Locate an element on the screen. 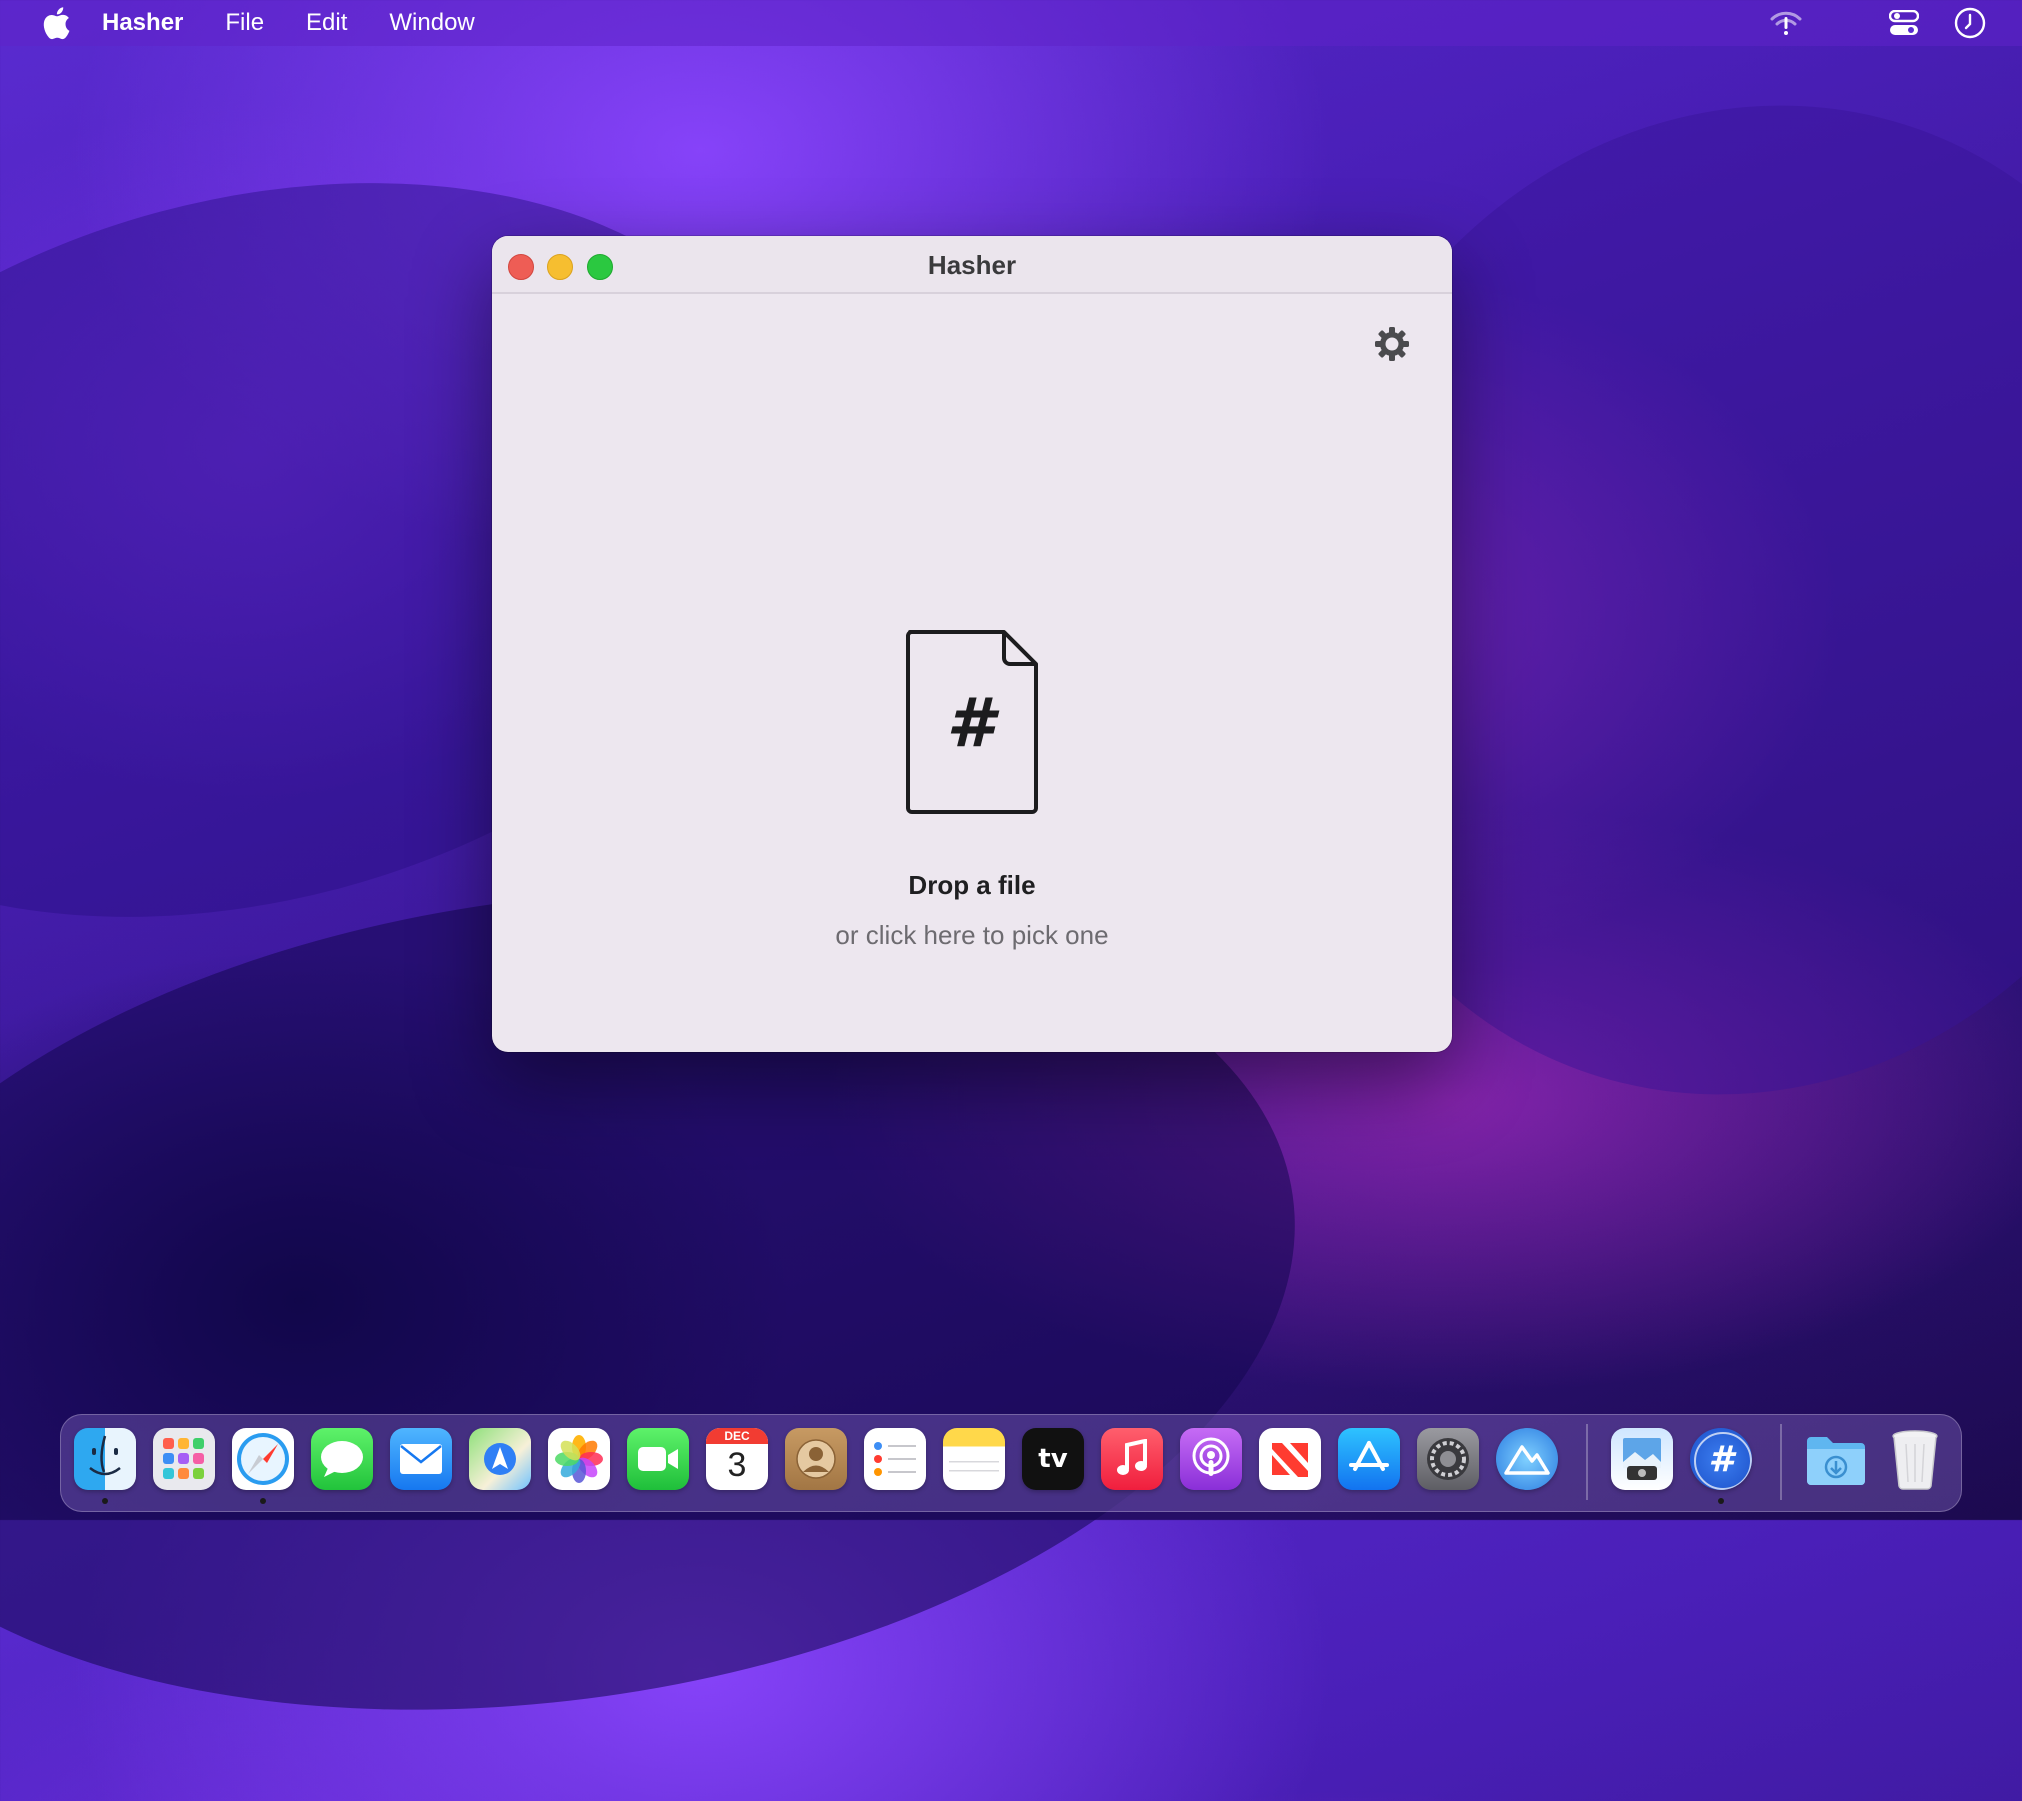 The height and width of the screenshot is (1801, 2022). window-title: Hasher is located at coordinates (972, 265).